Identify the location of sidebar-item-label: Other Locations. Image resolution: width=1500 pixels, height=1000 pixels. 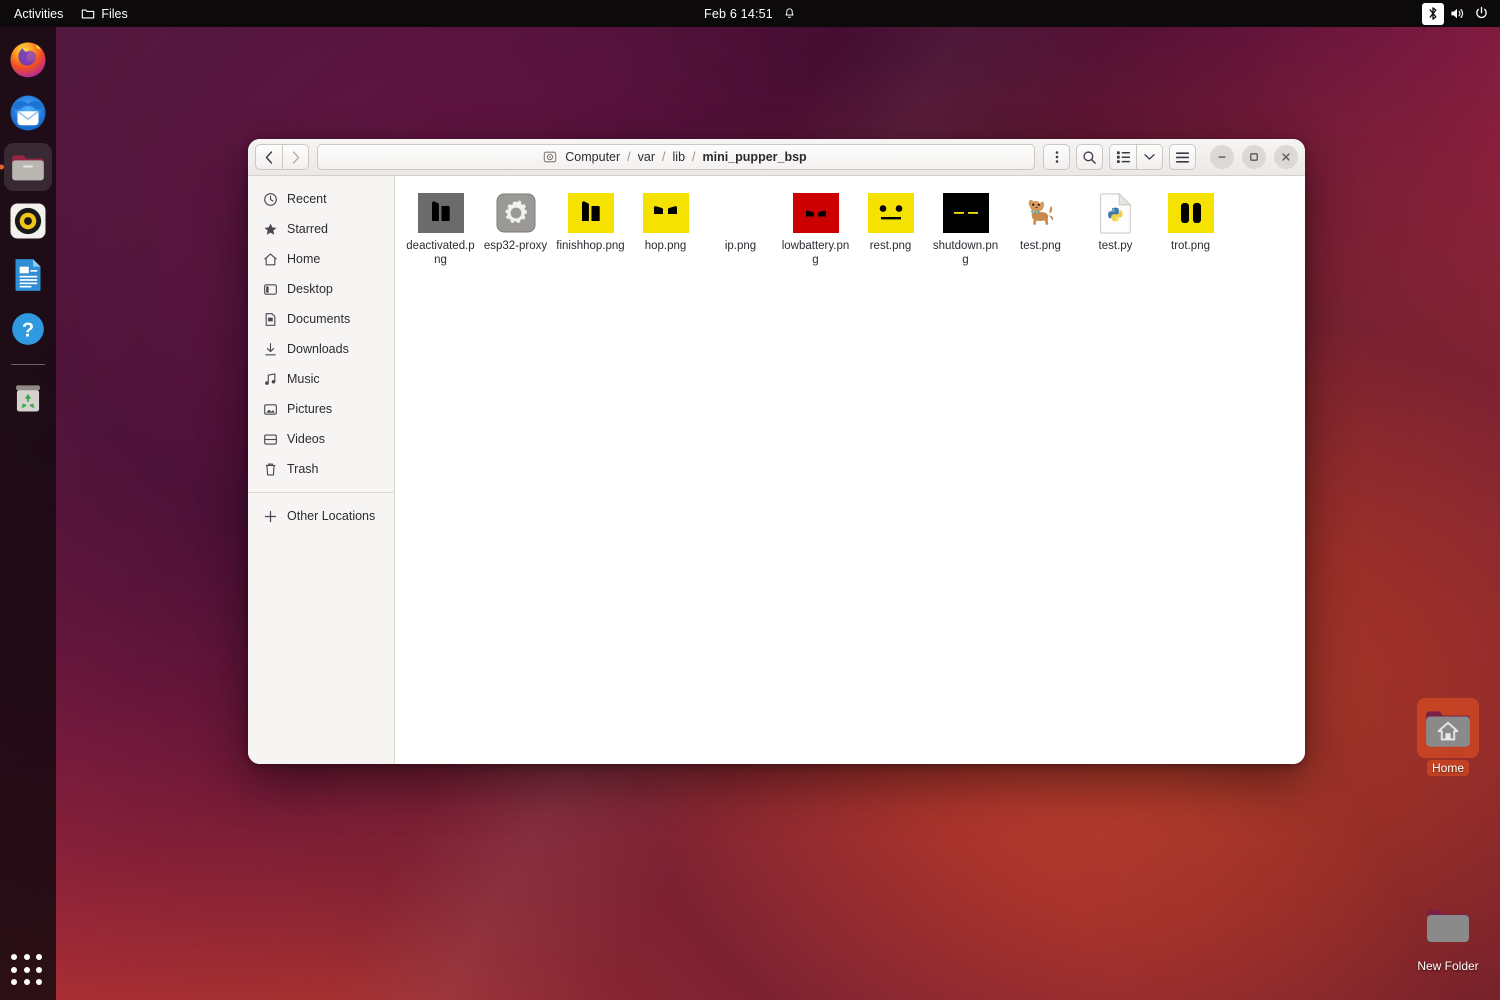
(331, 516).